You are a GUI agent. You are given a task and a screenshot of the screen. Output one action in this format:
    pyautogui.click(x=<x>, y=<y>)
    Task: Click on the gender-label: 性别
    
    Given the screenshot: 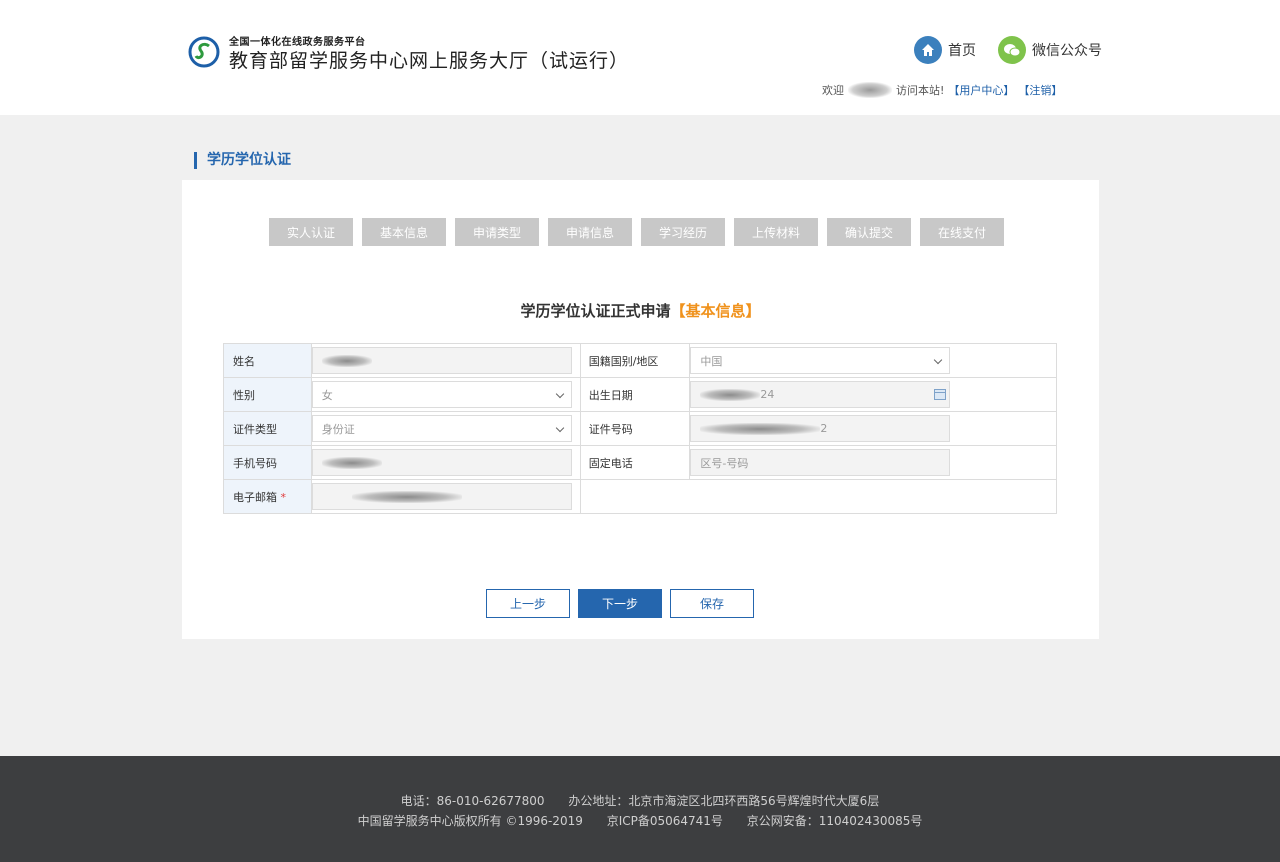 What is the action you would take?
    pyautogui.click(x=267, y=394)
    